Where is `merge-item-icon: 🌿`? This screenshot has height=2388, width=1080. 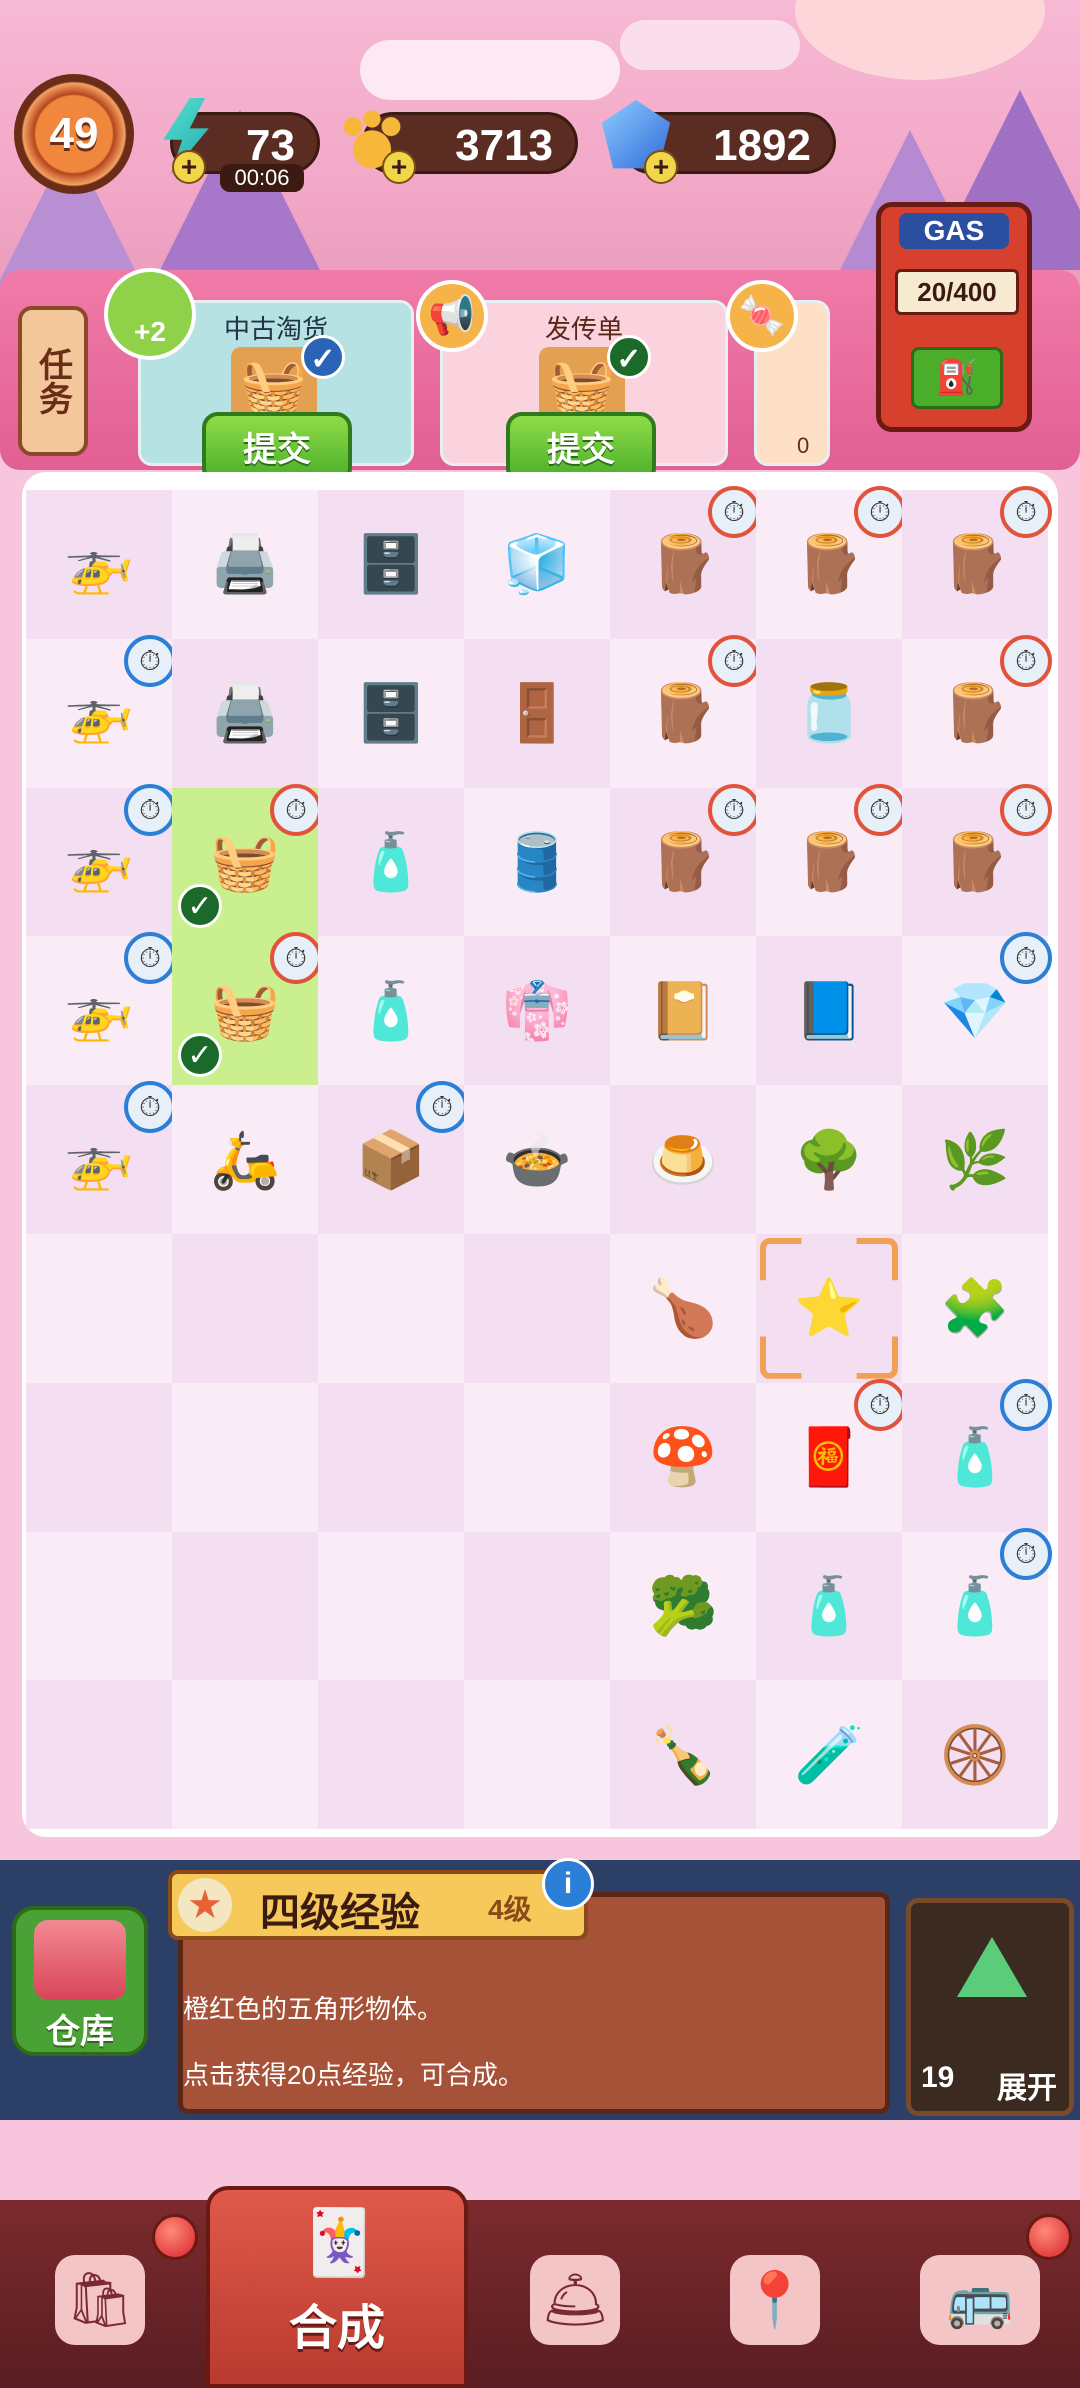 merge-item-icon: 🌿 is located at coordinates (975, 1160).